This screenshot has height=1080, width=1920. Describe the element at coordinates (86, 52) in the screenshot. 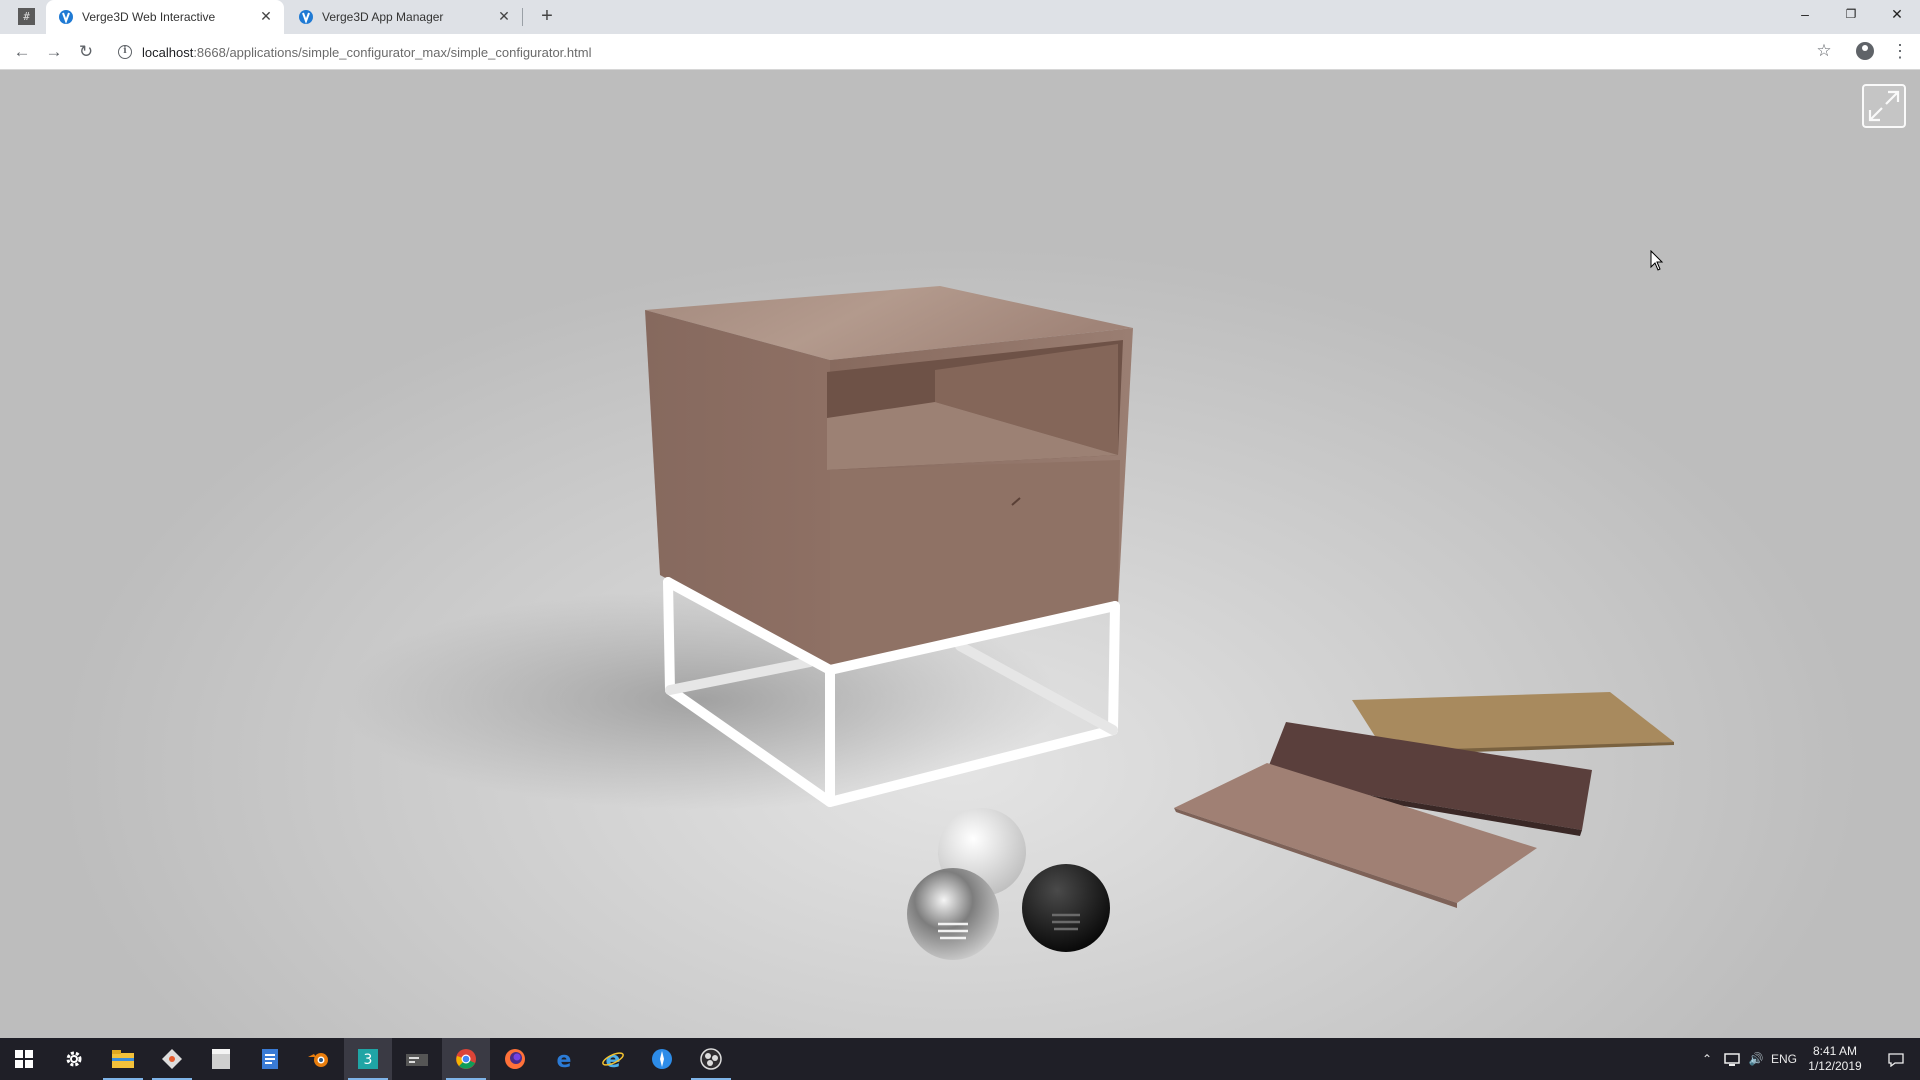

I see `reload-icon: ↻` at that location.